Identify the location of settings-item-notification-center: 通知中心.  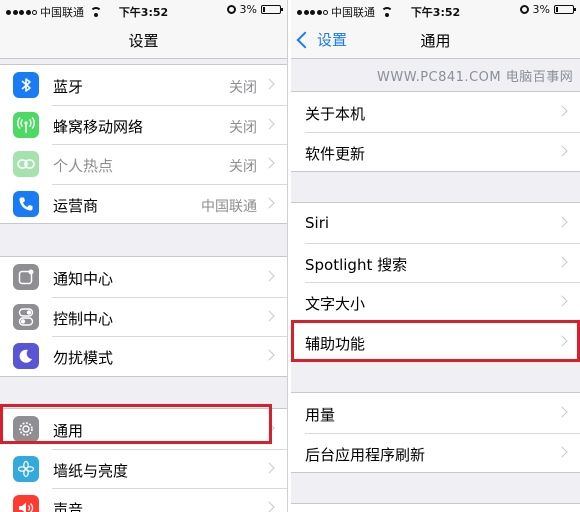
(143, 277).